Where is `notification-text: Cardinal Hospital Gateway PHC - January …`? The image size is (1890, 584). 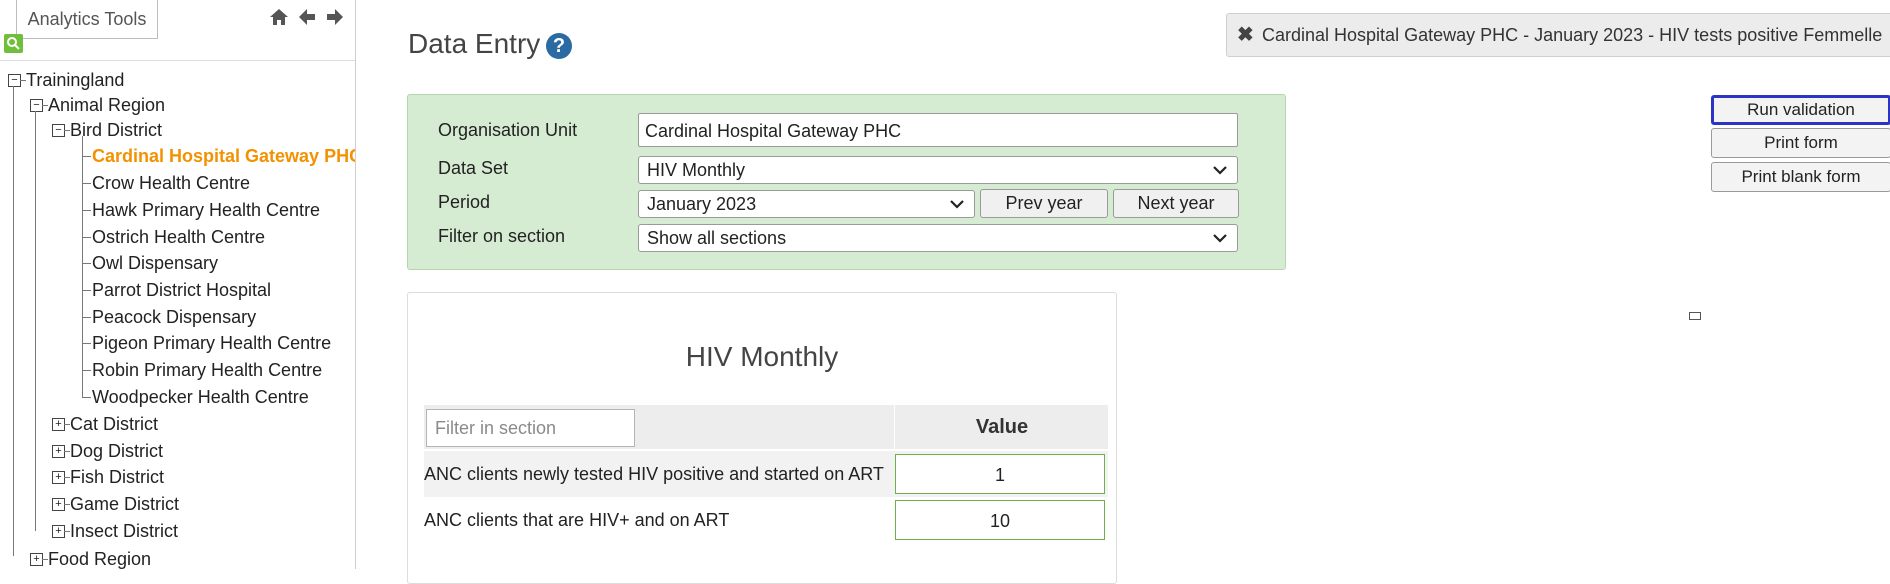
notification-text: Cardinal Hospital Gateway PHC - January … is located at coordinates (1572, 35).